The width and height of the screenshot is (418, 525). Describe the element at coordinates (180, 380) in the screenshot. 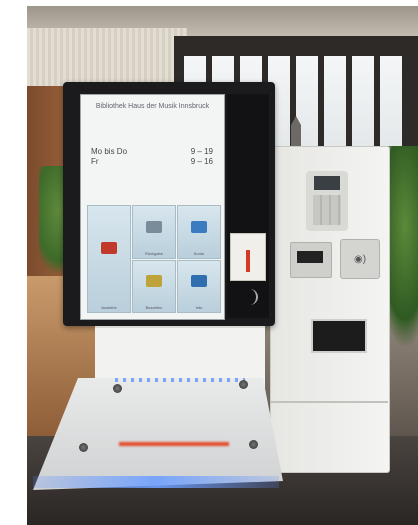

I see `tray-led-strip` at that location.